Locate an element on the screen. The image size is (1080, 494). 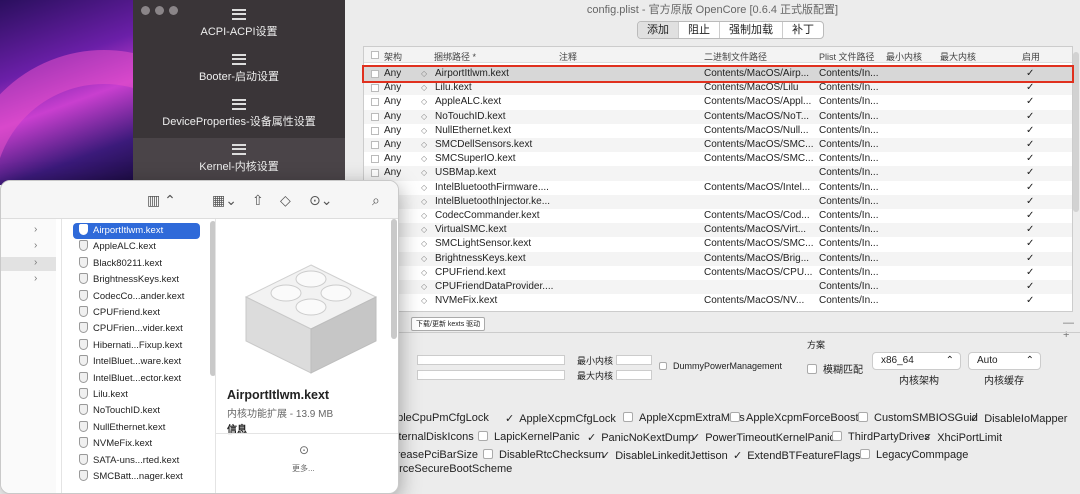
cell-bundle: Lilu.kext is located at coordinates (560, 88).